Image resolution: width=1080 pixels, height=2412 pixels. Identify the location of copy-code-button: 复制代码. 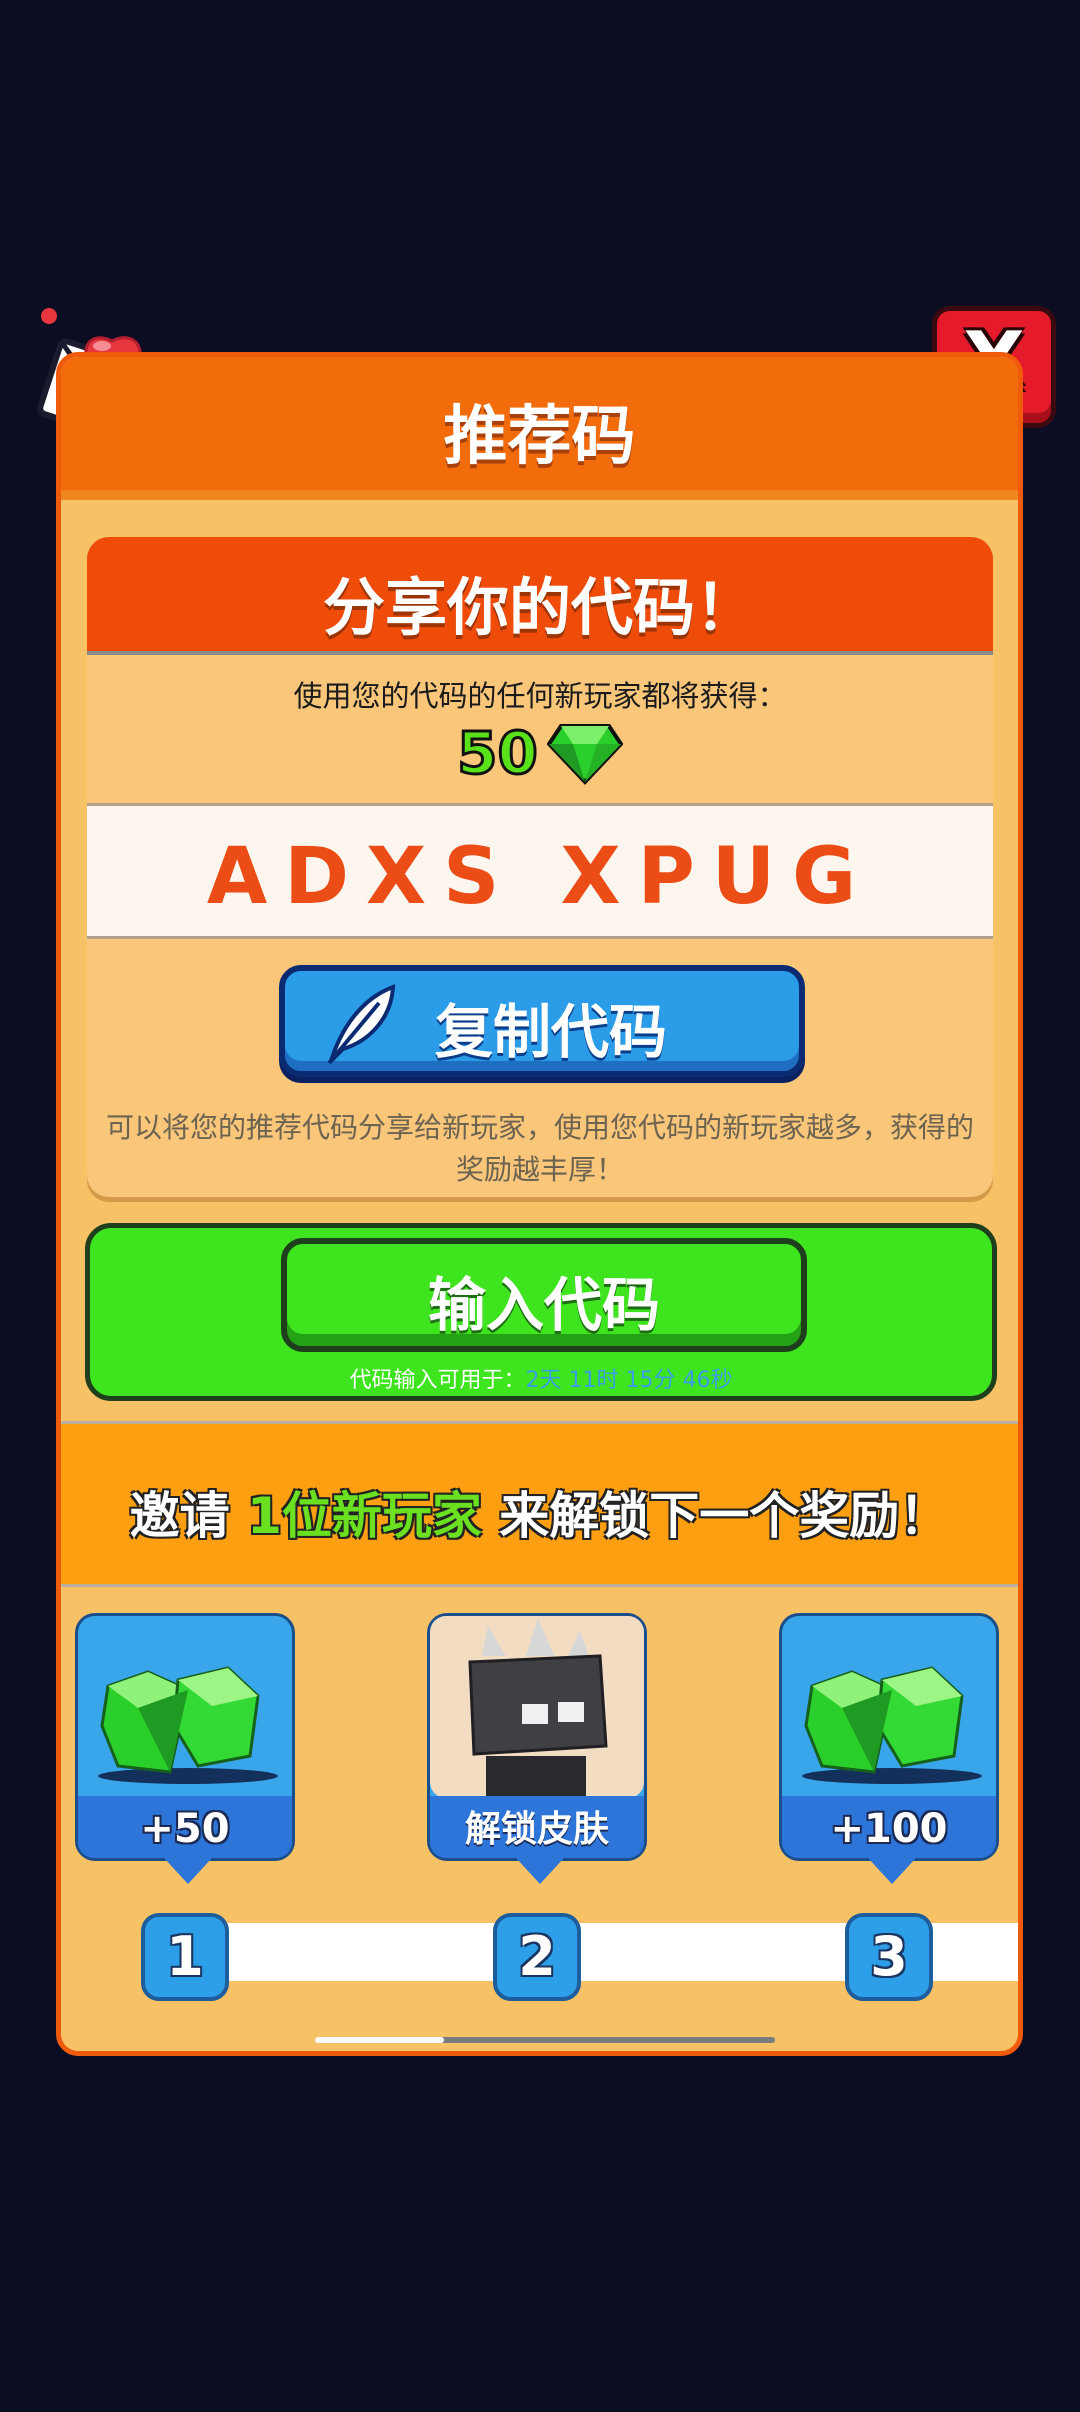
(542, 1021).